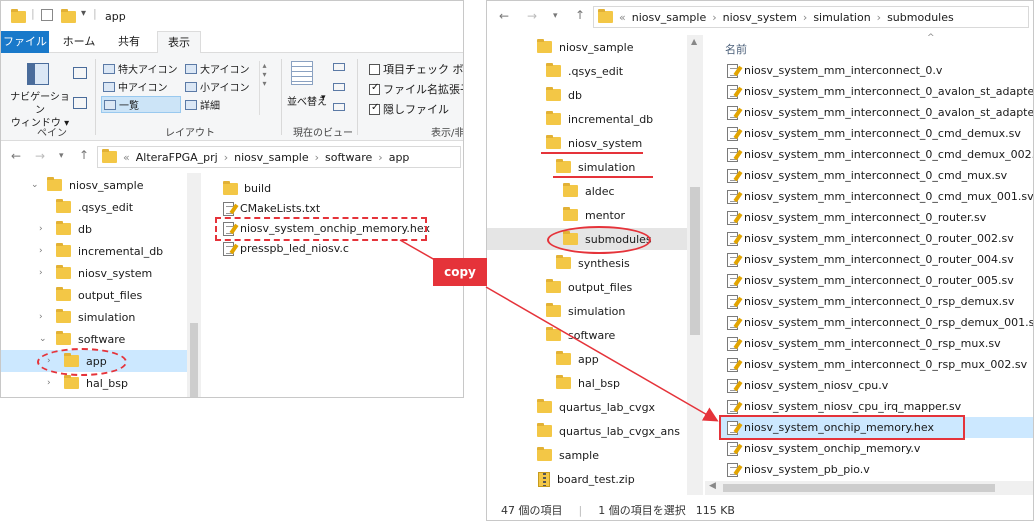  What do you see at coordinates (94, 273) in the screenshot?
I see `tree-item: › niosv_system` at bounding box center [94, 273].